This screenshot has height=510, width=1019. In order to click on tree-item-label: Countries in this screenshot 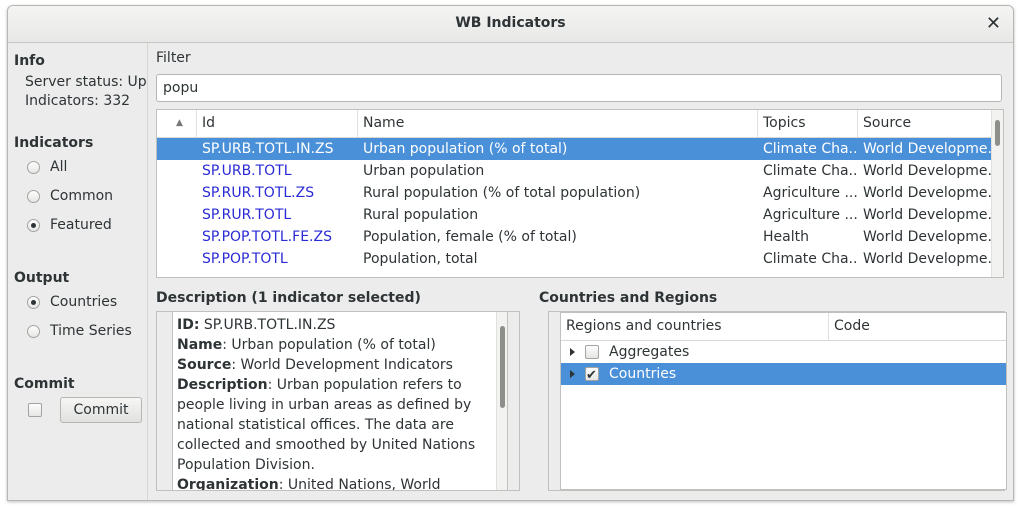, I will do `click(643, 374)`.